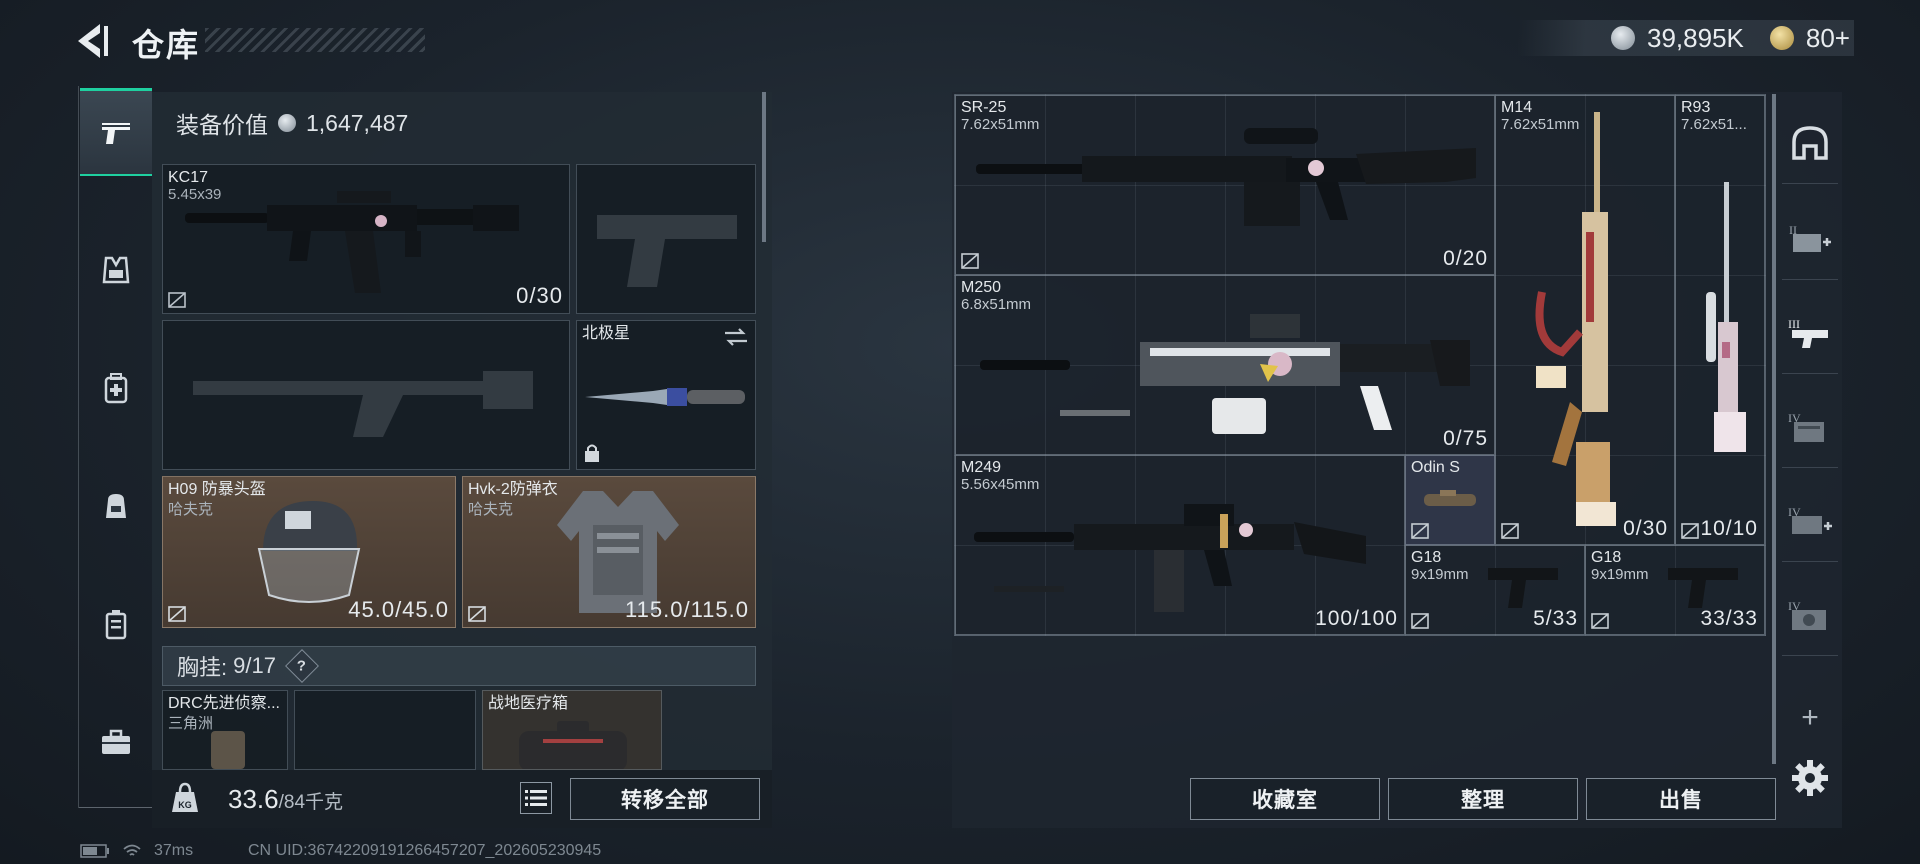 The width and height of the screenshot is (1920, 864). I want to click on sniper-rifle-image, so click(1726, 317).